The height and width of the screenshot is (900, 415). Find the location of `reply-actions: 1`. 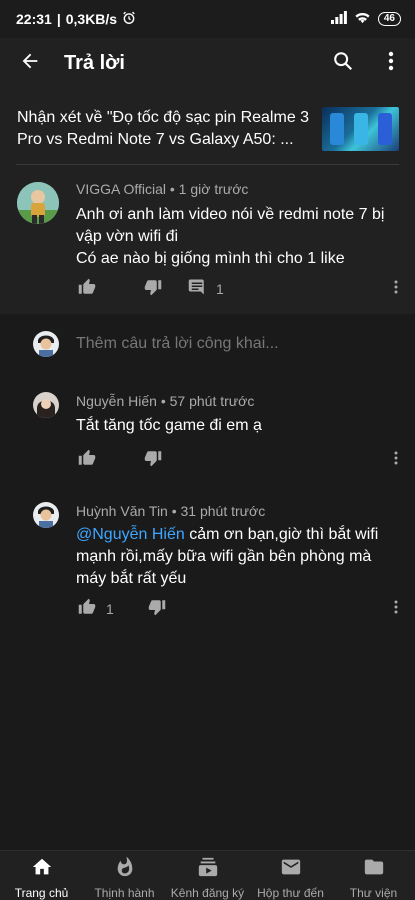

reply-actions: 1 is located at coordinates (122, 609).